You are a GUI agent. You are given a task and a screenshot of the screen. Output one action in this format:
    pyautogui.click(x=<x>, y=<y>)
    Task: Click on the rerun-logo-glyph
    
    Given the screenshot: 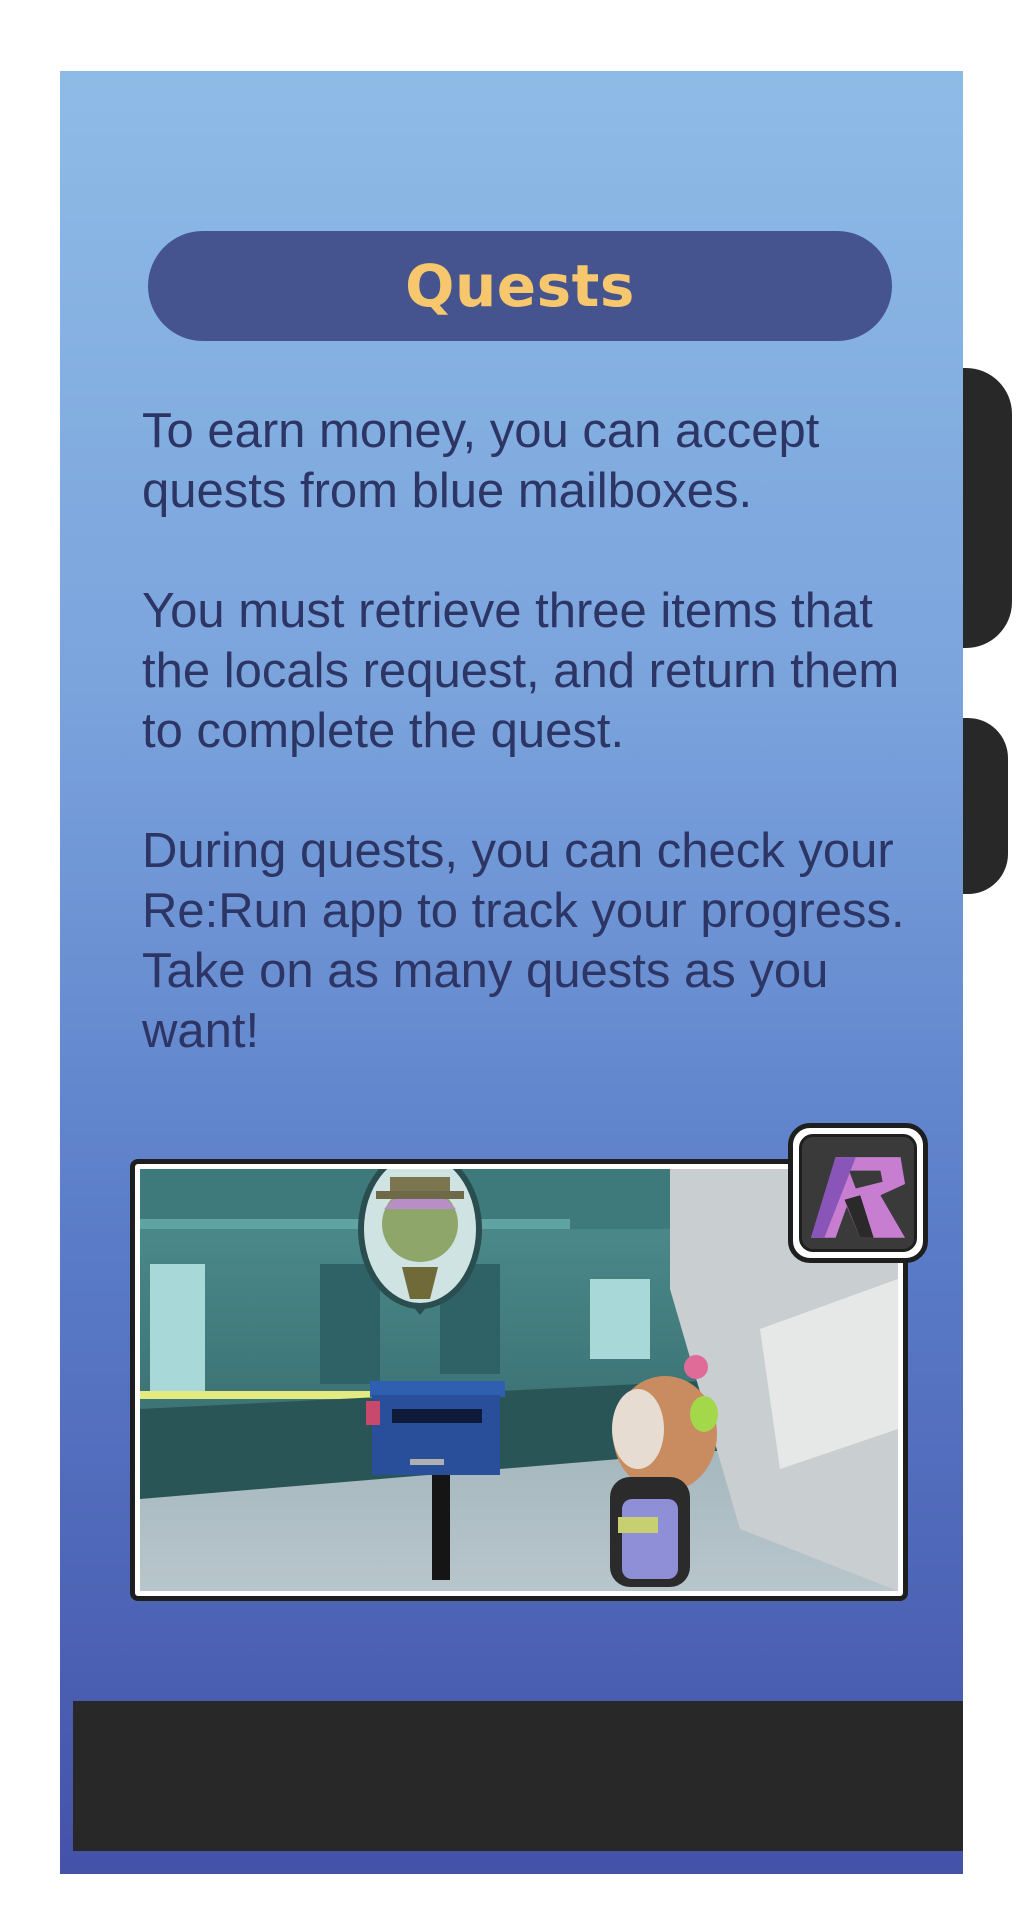 What is the action you would take?
    pyautogui.click(x=858, y=1193)
    